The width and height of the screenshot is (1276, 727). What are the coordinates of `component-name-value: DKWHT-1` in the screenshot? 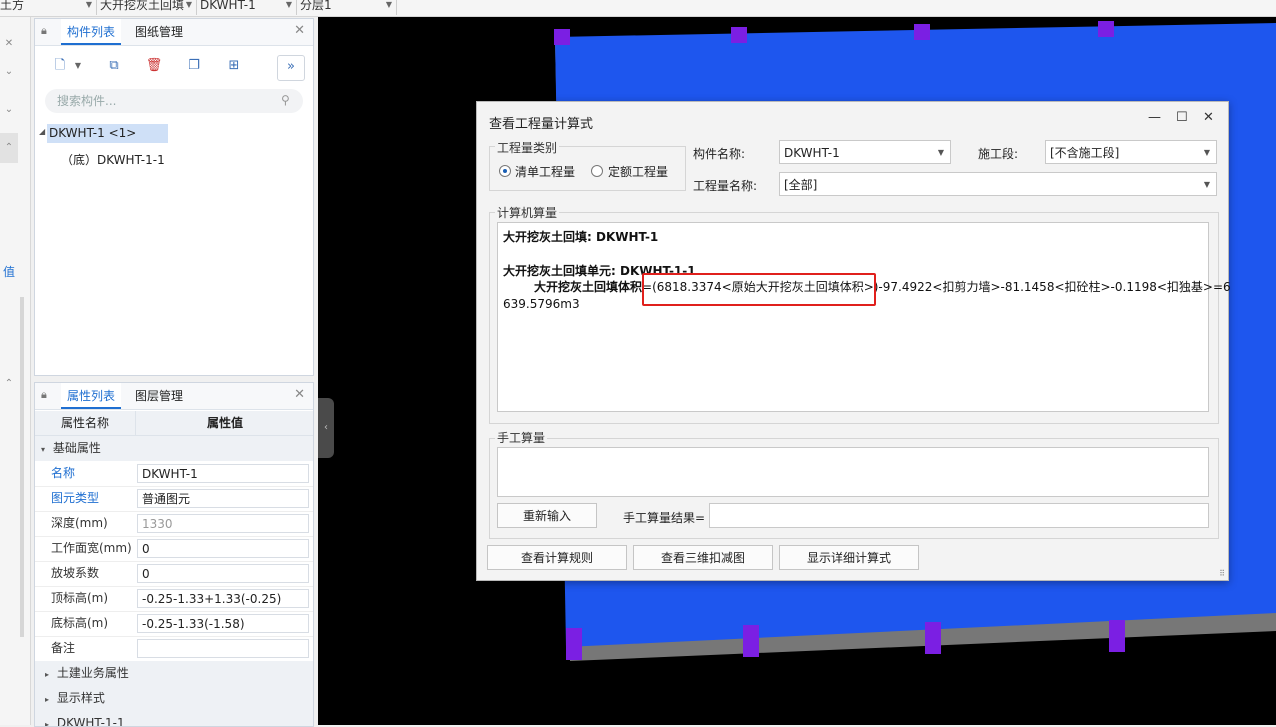 It's located at (812, 153).